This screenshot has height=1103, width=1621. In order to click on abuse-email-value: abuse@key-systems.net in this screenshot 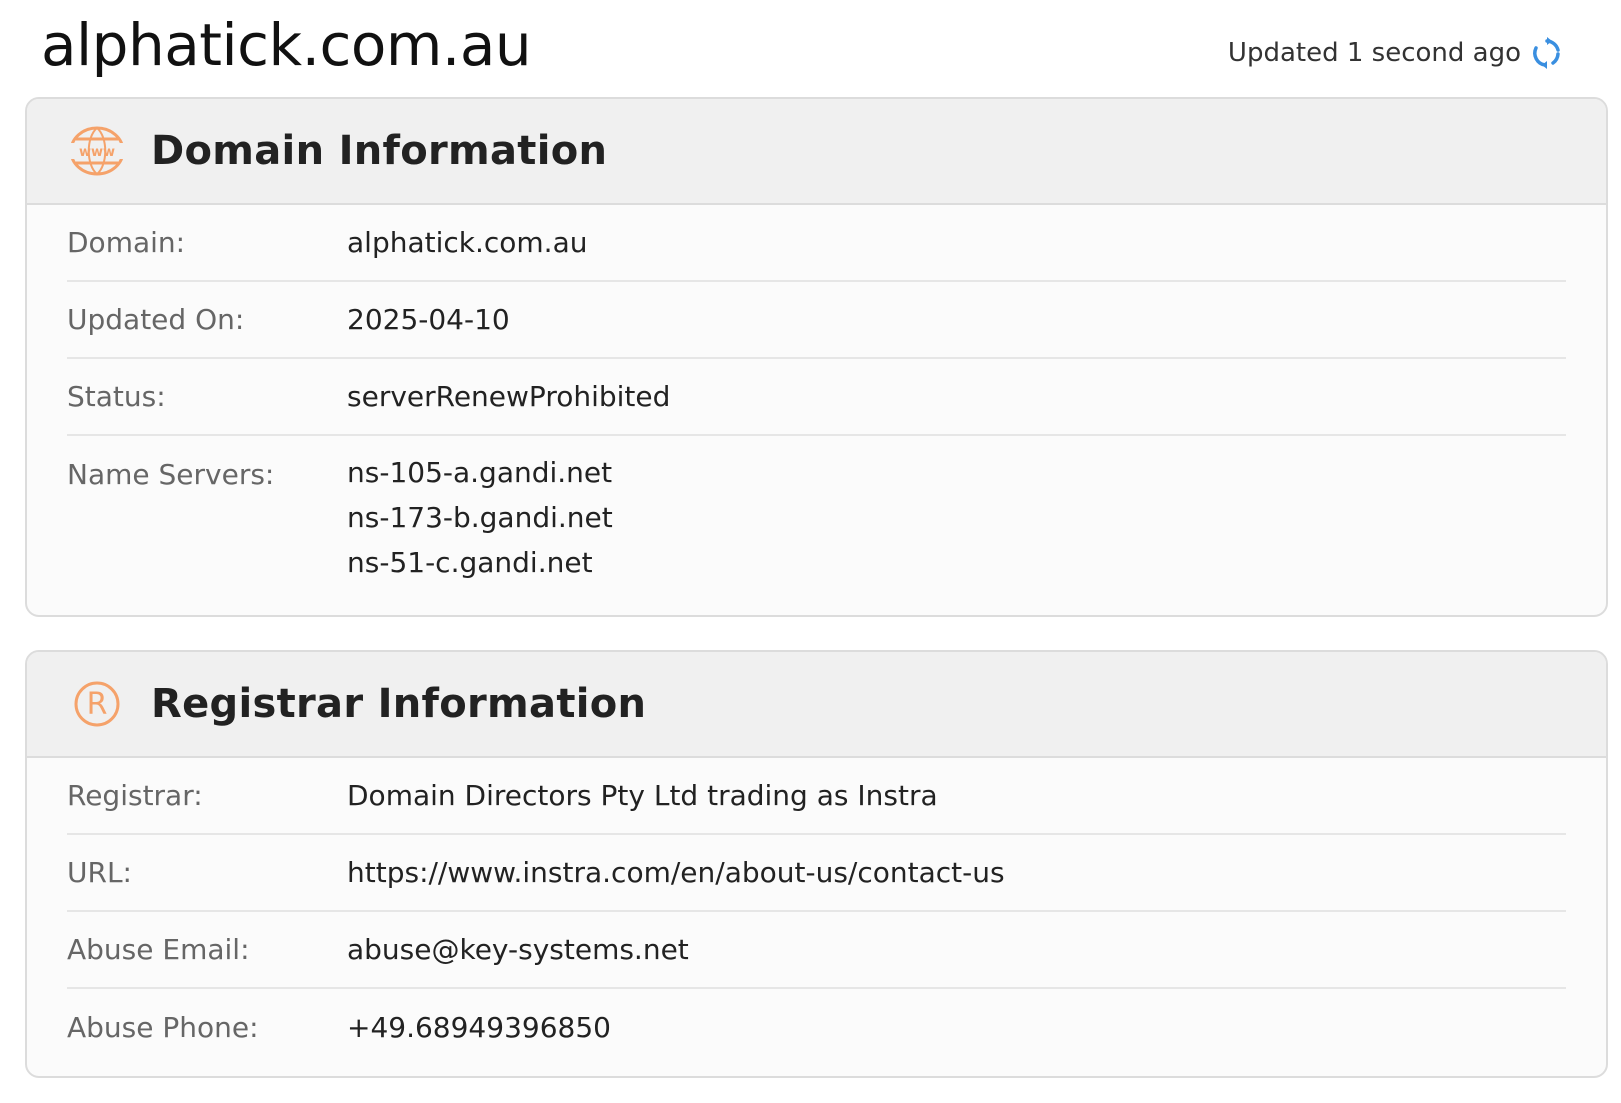, I will do `click(518, 949)`.